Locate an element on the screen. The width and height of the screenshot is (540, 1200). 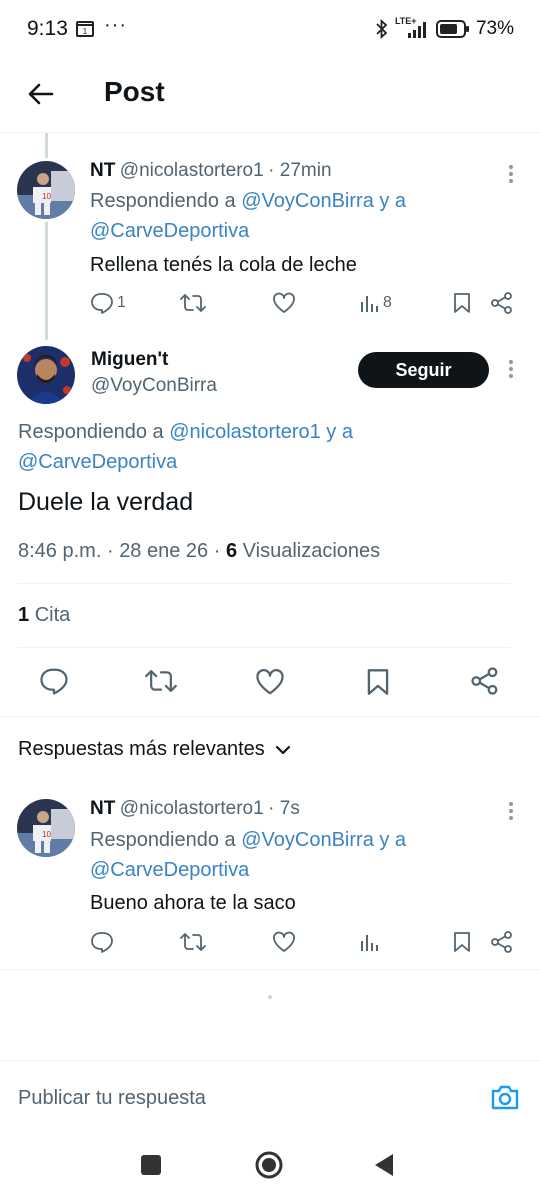
views-button: 8 is located at coordinates (376, 303).